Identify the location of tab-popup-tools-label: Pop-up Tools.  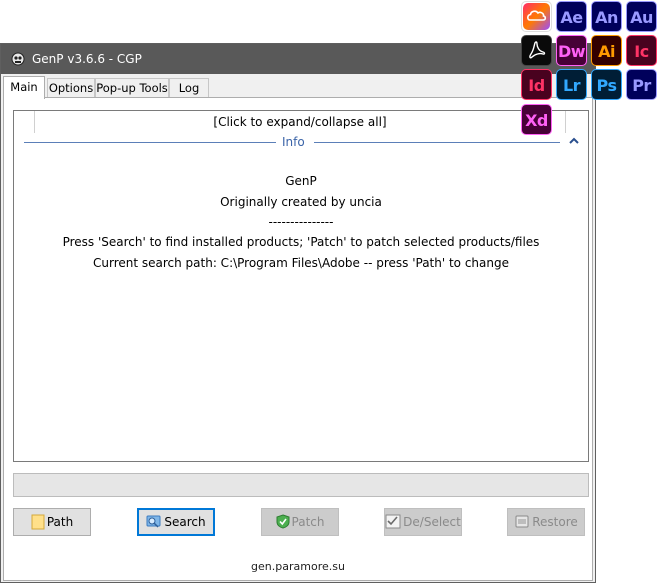
(132, 88).